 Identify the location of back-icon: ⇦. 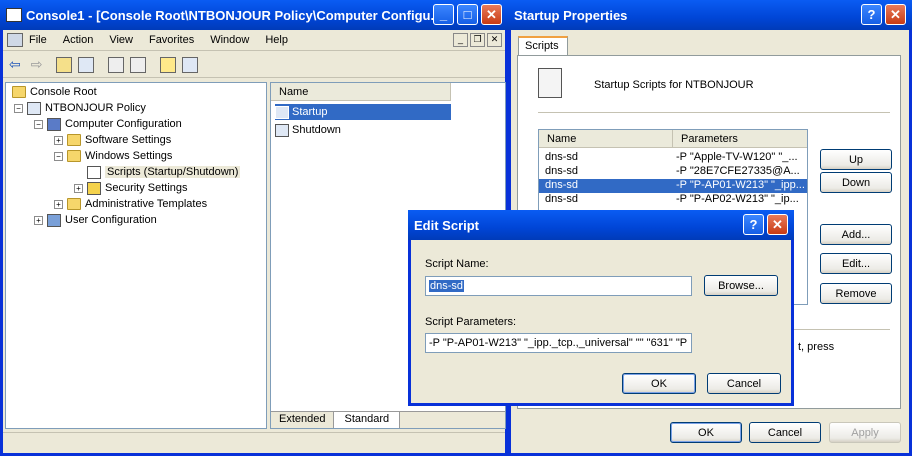
(15, 64).